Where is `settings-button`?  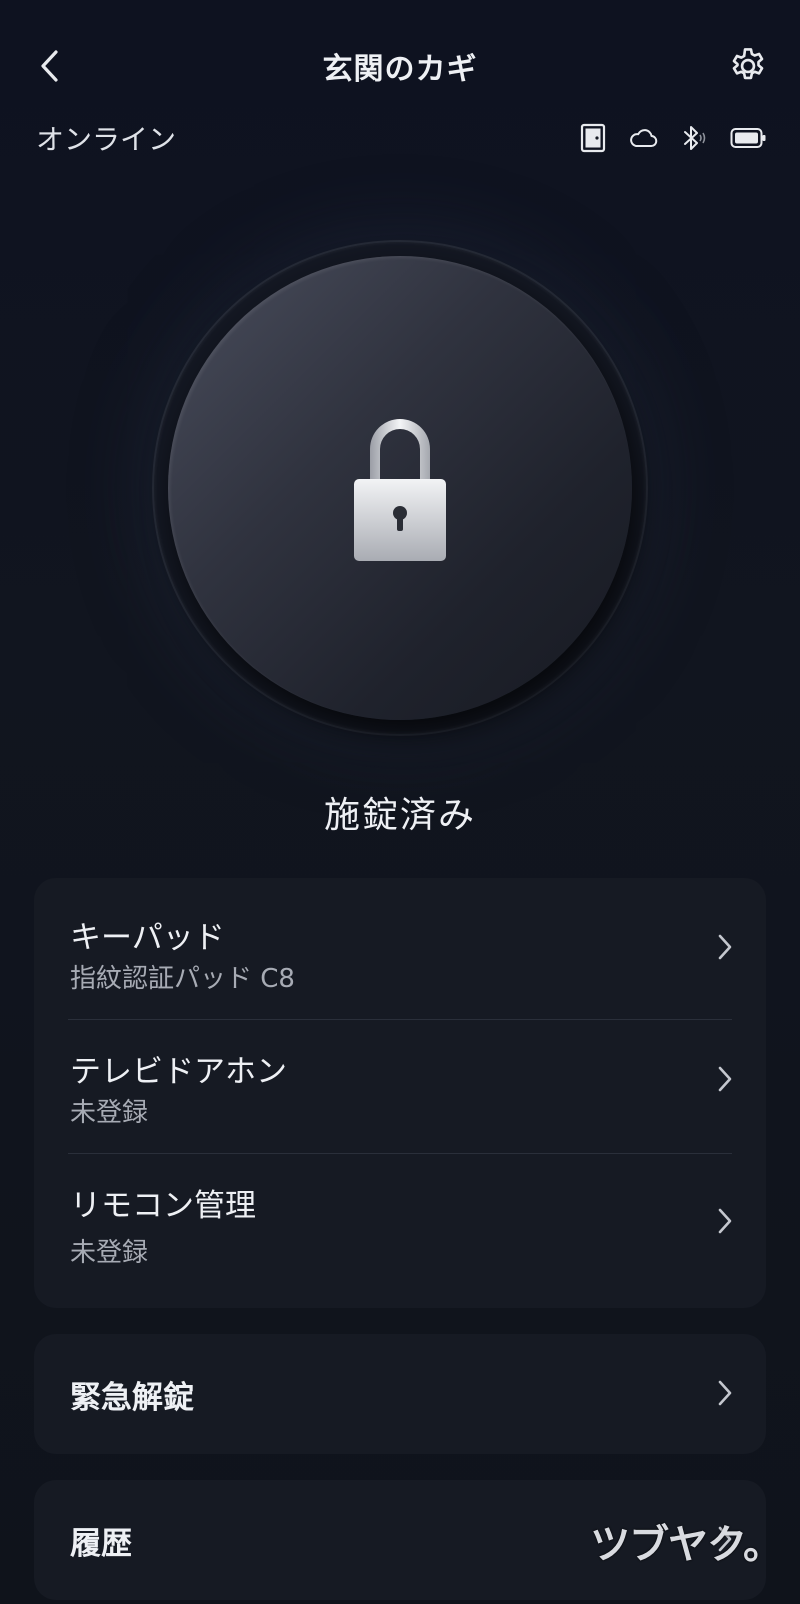
settings-button is located at coordinates (748, 66).